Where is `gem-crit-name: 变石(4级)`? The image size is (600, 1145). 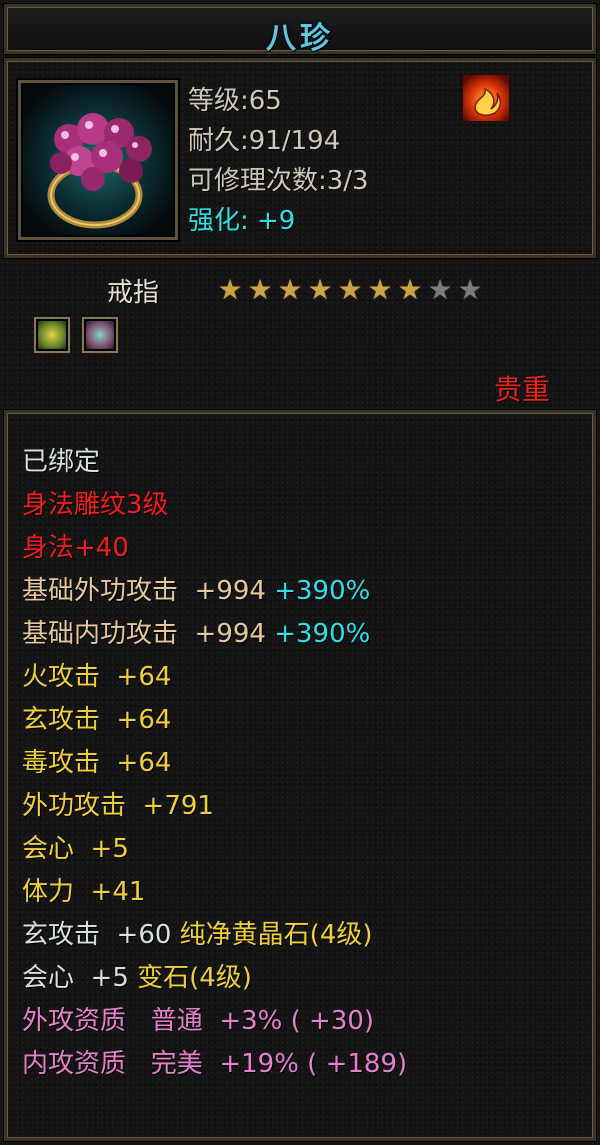 gem-crit-name: 变石(4级) is located at coordinates (194, 978).